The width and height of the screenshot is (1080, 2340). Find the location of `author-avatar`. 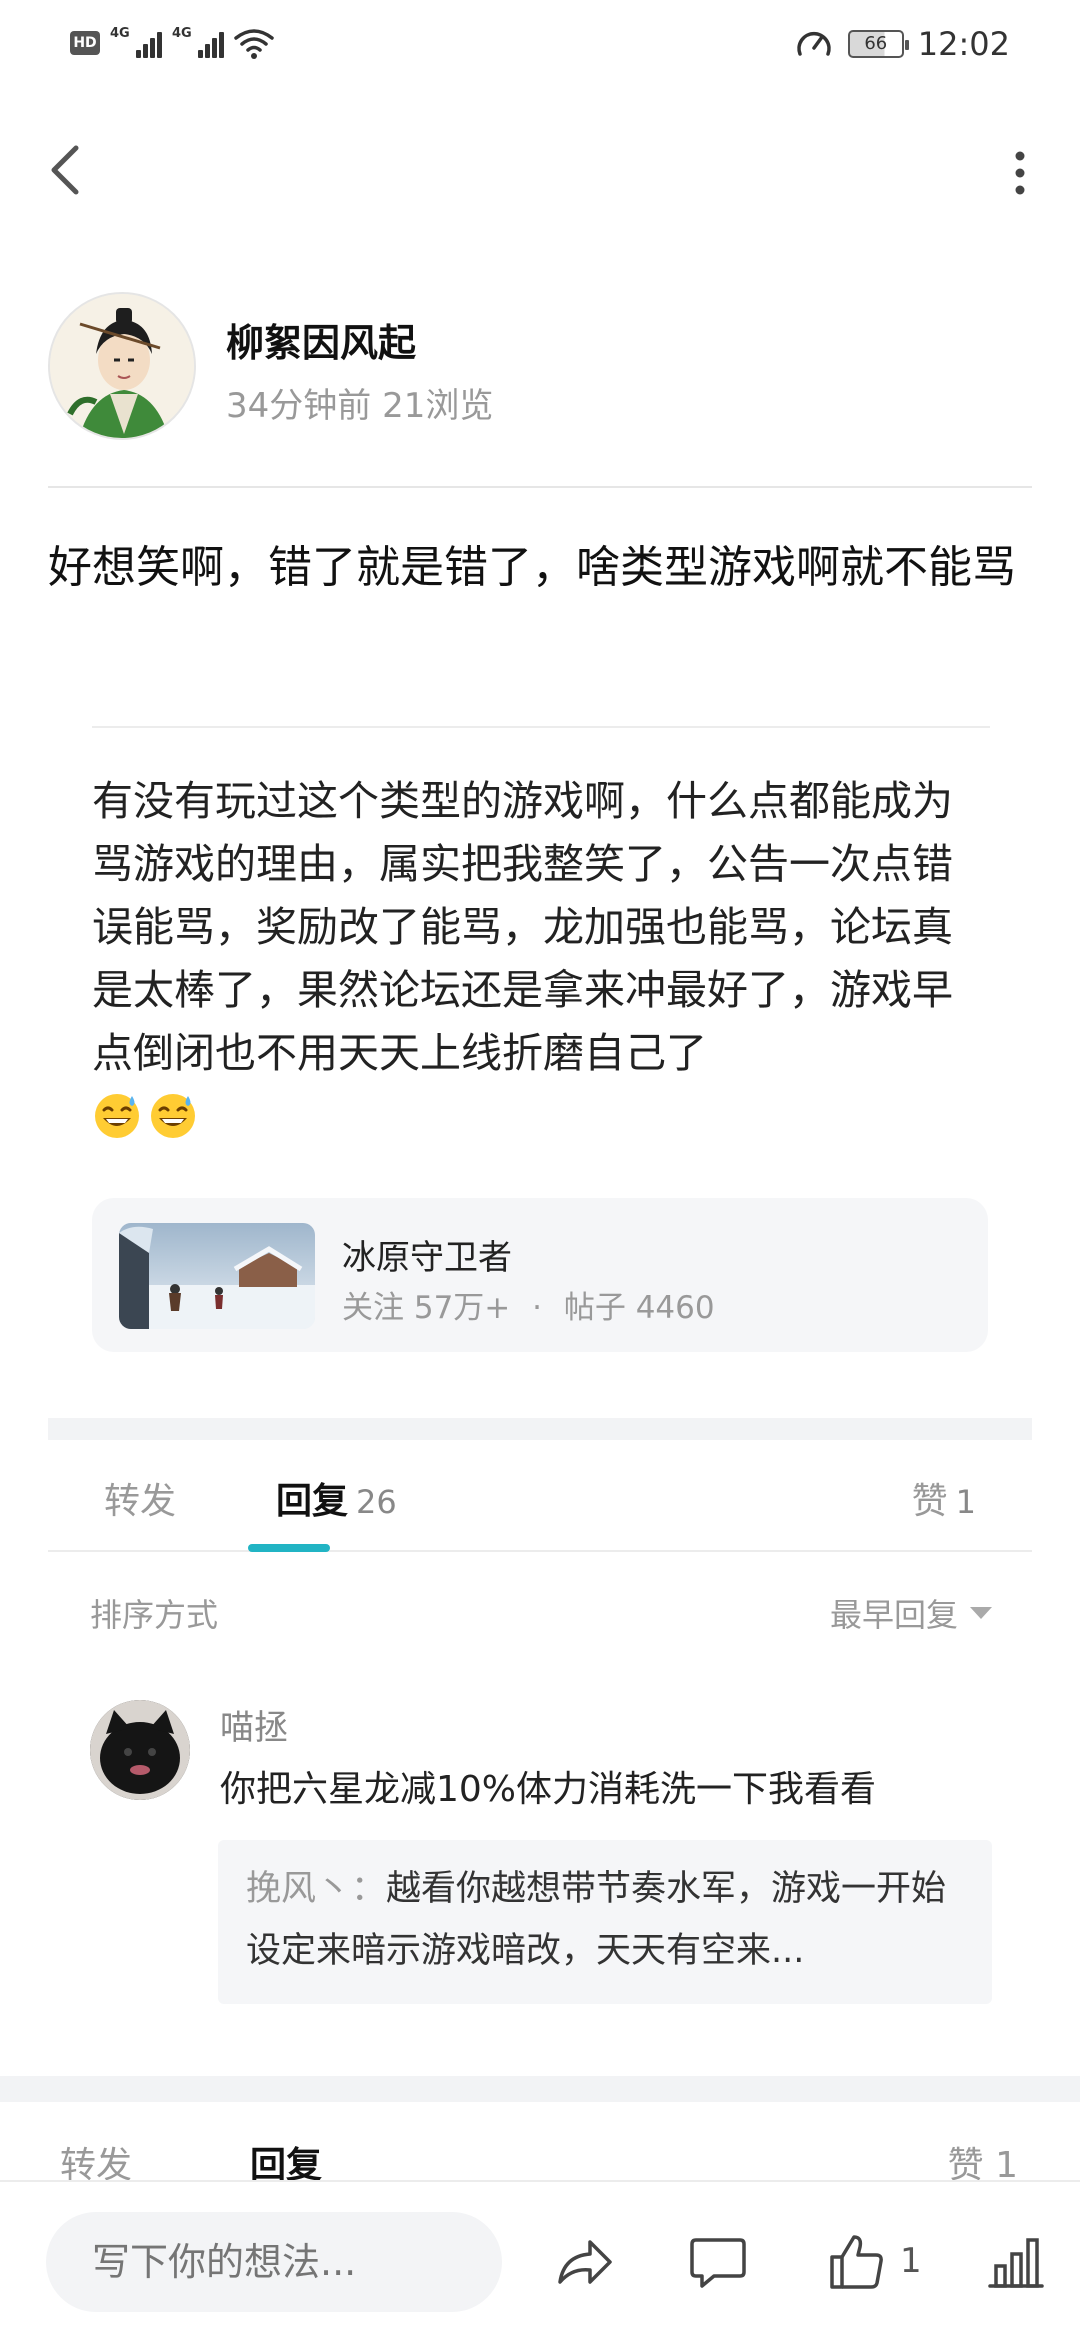

author-avatar is located at coordinates (122, 366).